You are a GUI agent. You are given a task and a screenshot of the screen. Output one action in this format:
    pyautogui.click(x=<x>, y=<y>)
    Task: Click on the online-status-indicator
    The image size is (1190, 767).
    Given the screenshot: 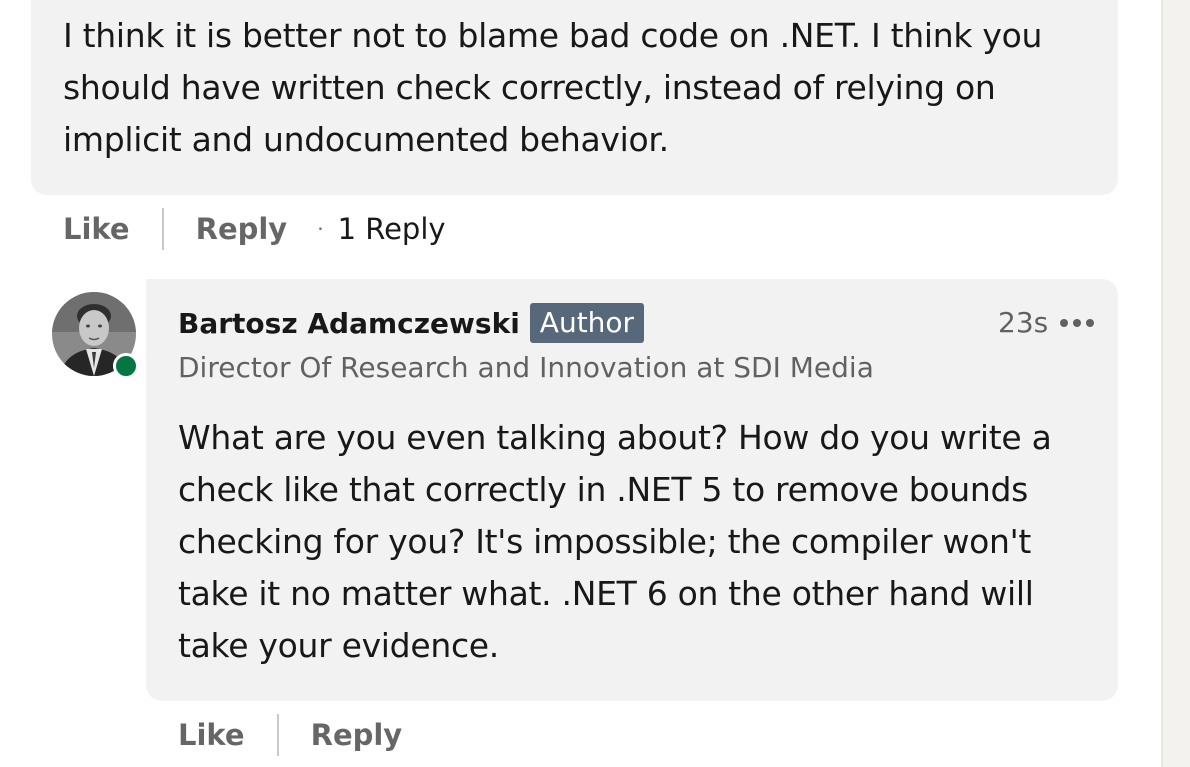 What is the action you would take?
    pyautogui.click(x=126, y=366)
    